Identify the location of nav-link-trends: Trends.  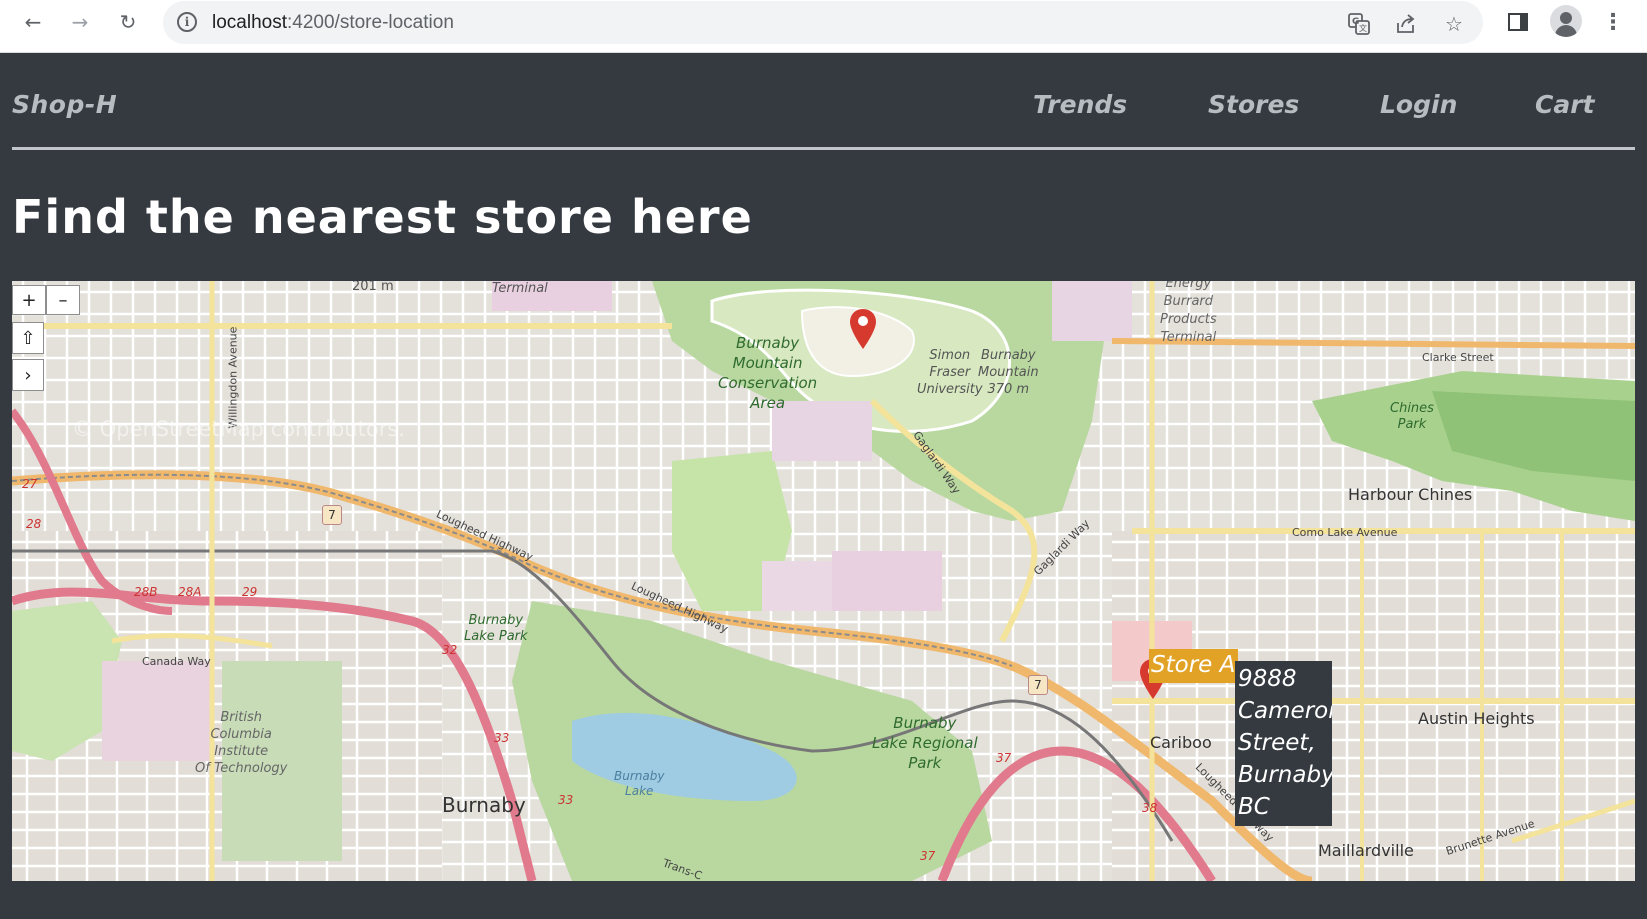
(1080, 104).